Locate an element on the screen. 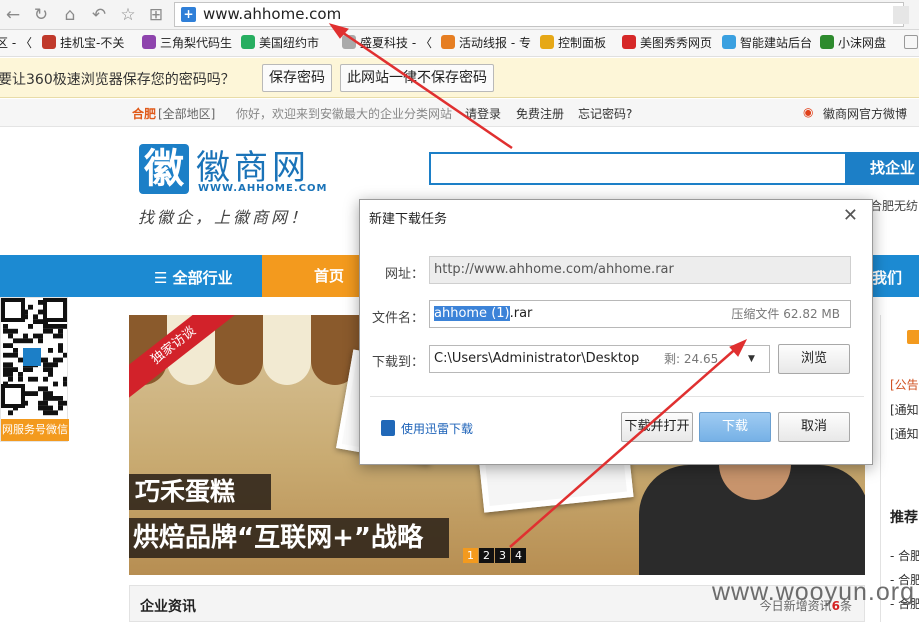 This screenshot has height=622, width=919. welcome-text: 你好，欢迎来到安徽最大的企业分类网站 is located at coordinates (344, 114).